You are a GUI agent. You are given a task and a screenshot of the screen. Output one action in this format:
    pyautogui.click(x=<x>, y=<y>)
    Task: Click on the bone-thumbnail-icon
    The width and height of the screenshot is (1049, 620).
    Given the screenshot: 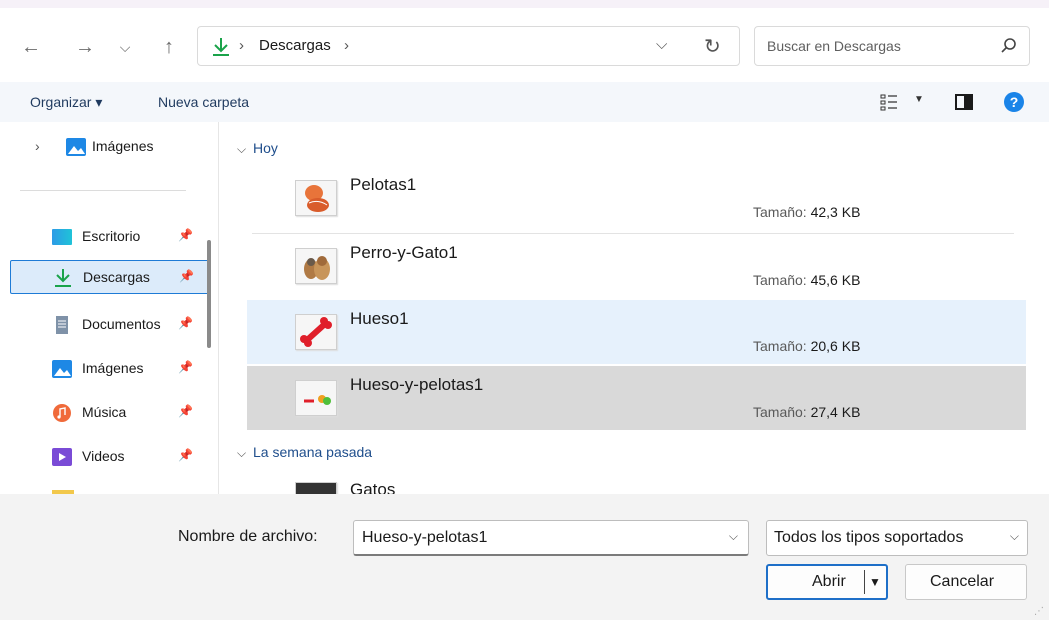 What is the action you would take?
    pyautogui.click(x=316, y=332)
    